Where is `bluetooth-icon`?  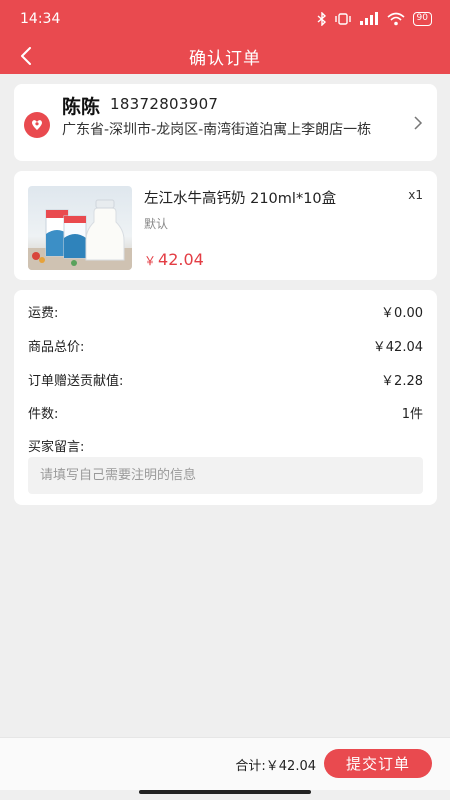
bluetooth-icon is located at coordinates (321, 19).